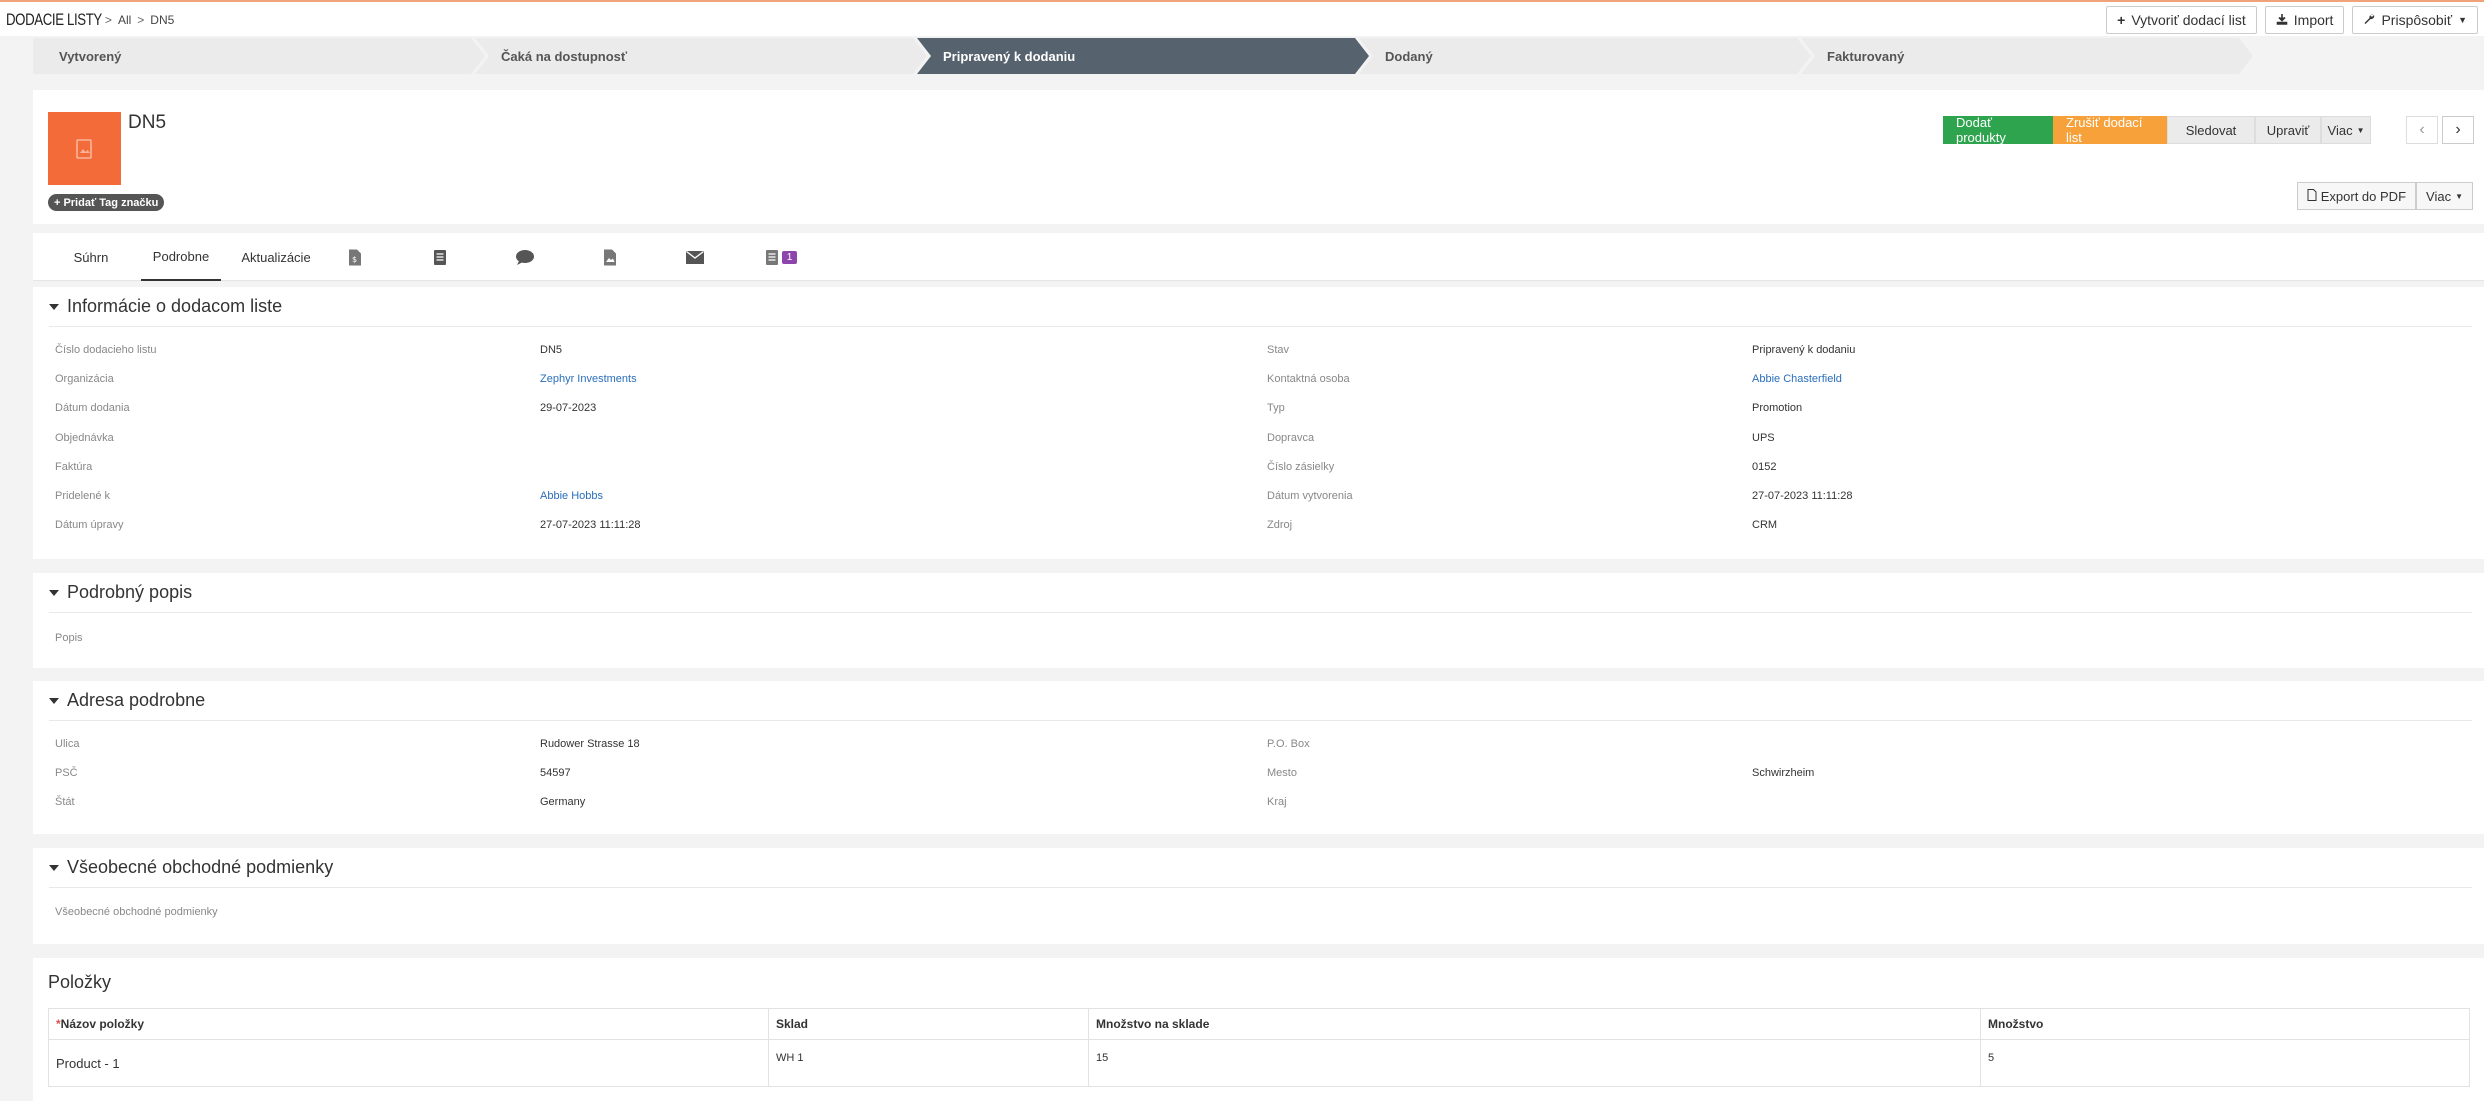  I want to click on field-label: Mesto, so click(1282, 773).